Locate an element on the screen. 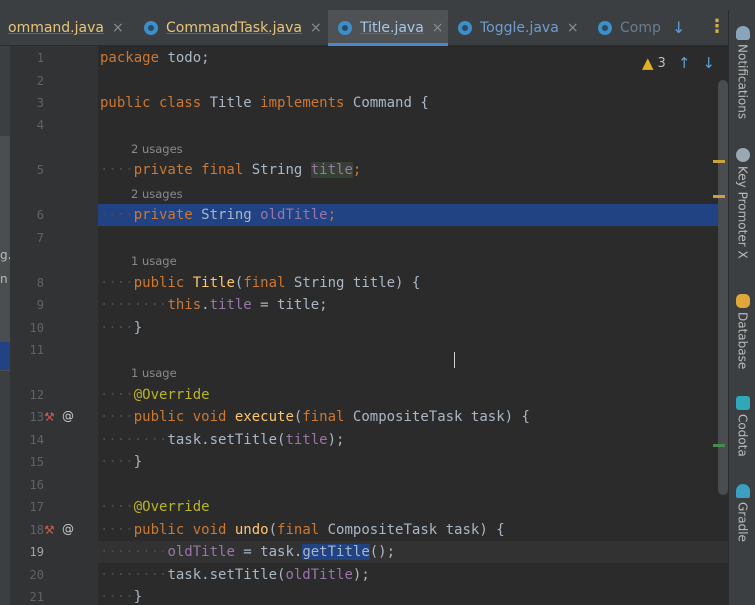 The height and width of the screenshot is (605, 755). line-number: 11 is located at coordinates (36, 350).